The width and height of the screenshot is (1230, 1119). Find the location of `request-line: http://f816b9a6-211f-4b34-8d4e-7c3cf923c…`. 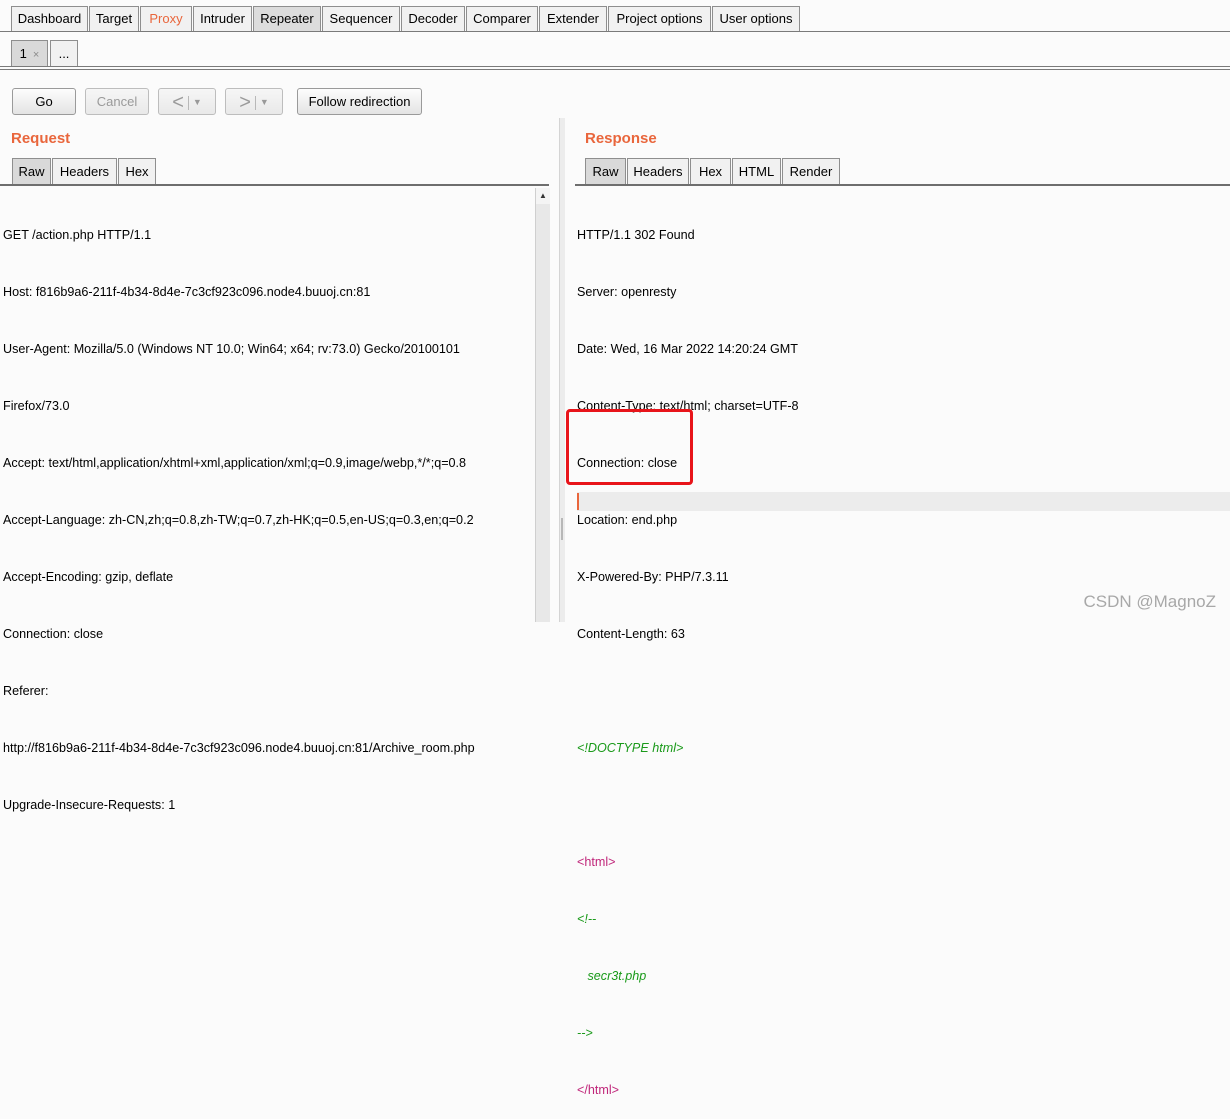

request-line: http://f816b9a6-211f-4b34-8d4e-7c3cf923c… is located at coordinates (239, 748).